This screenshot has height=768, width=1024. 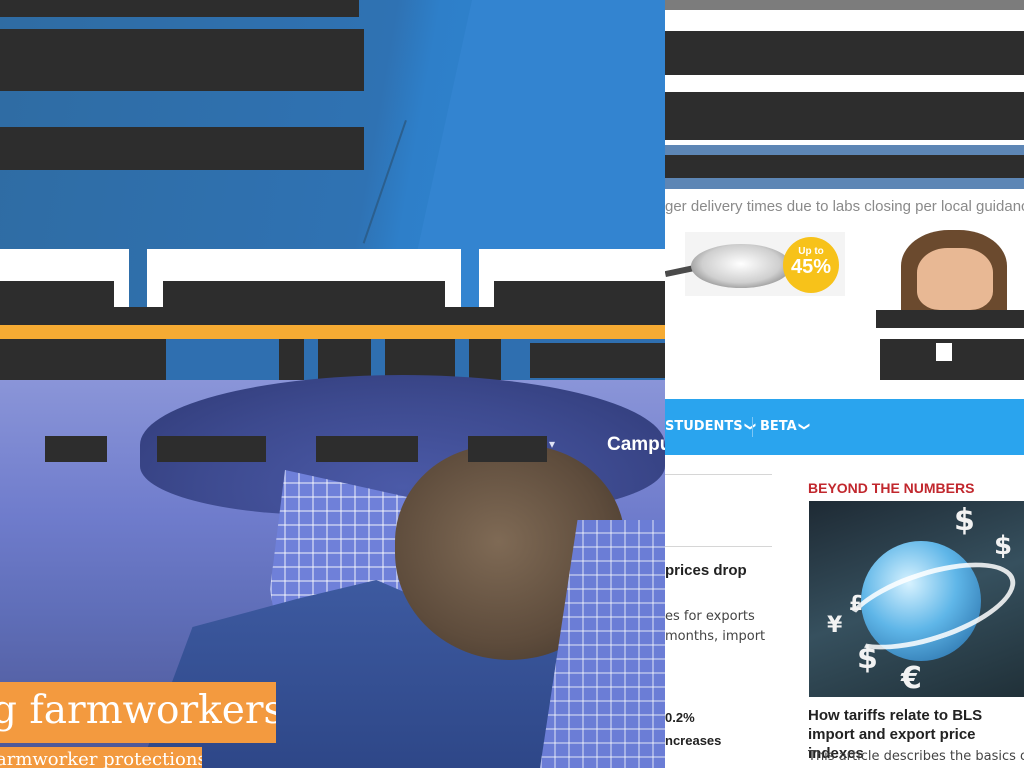 What do you see at coordinates (179, 8) in the screenshot?
I see `redacted-header-strip` at bounding box center [179, 8].